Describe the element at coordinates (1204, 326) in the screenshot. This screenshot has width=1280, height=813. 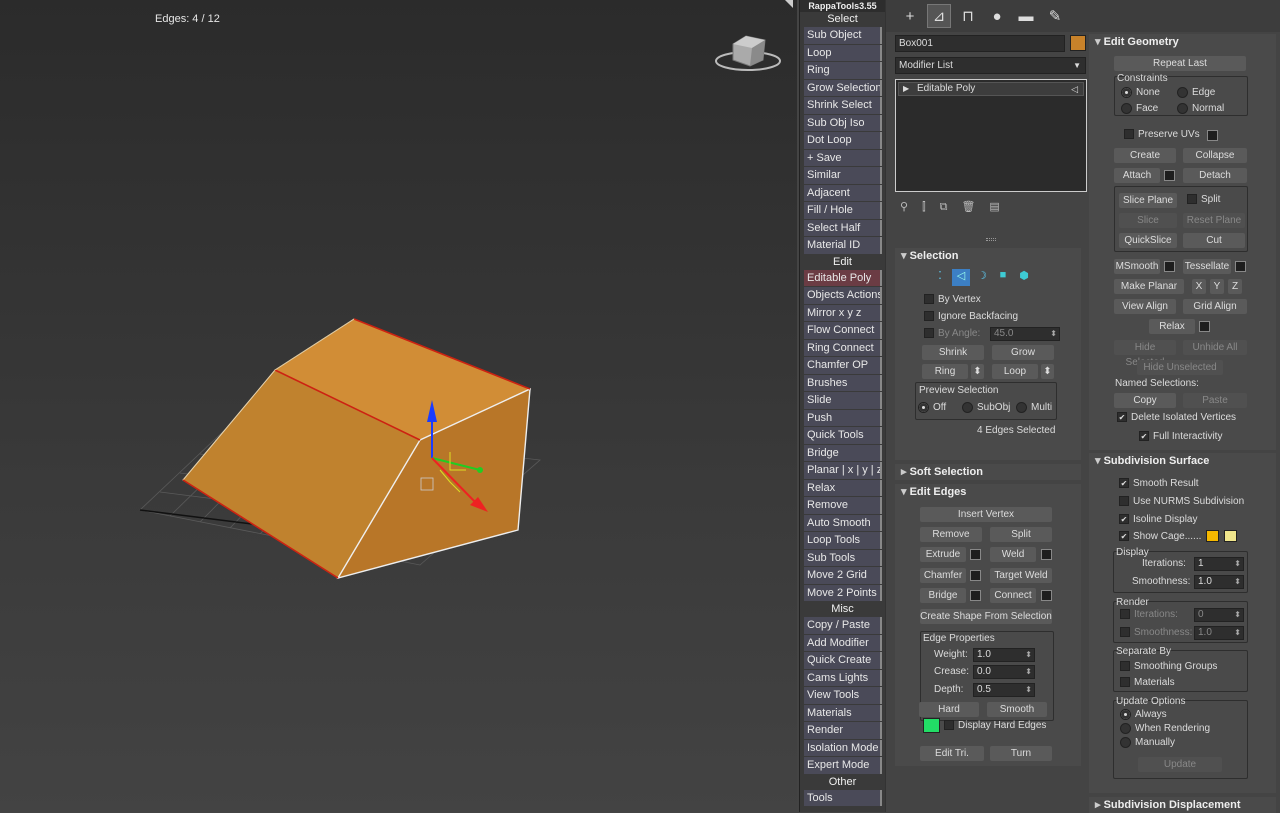
I see `relax-settings-icon` at that location.